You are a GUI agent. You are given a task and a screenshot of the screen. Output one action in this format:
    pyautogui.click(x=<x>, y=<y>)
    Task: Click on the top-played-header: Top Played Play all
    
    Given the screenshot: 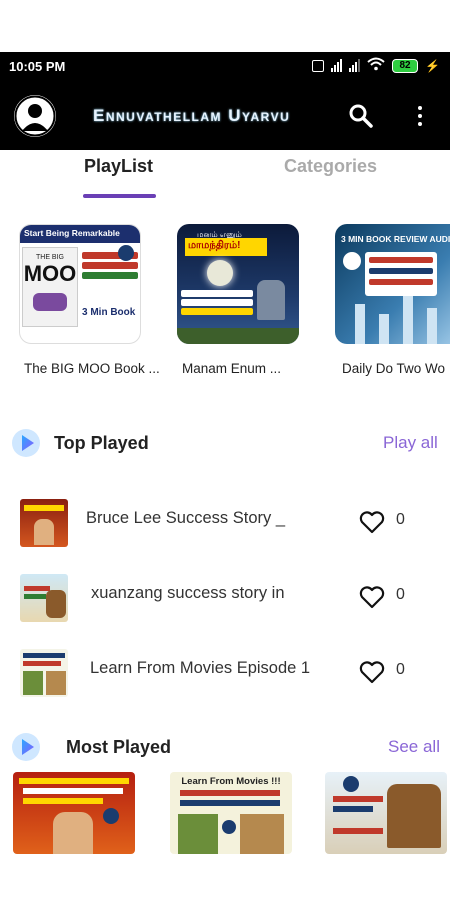 What is the action you would take?
    pyautogui.click(x=225, y=444)
    